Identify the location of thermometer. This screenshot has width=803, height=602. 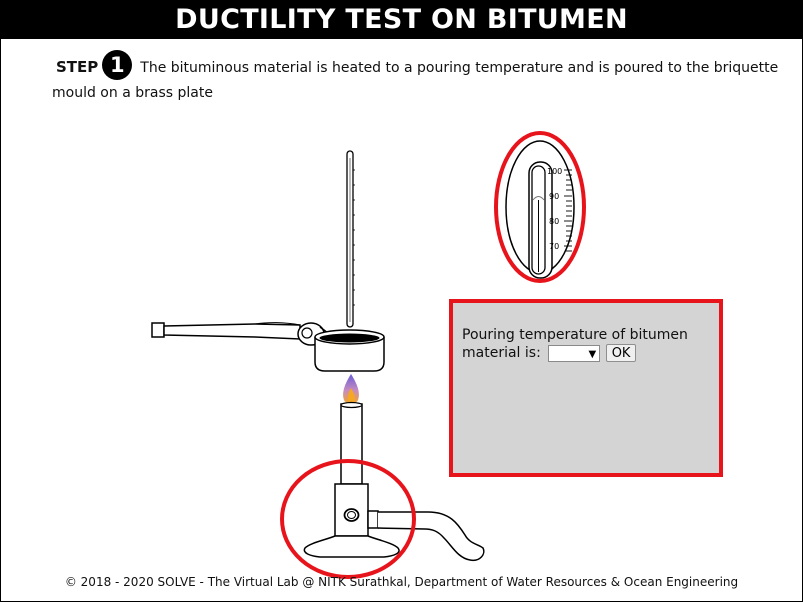
(350, 239).